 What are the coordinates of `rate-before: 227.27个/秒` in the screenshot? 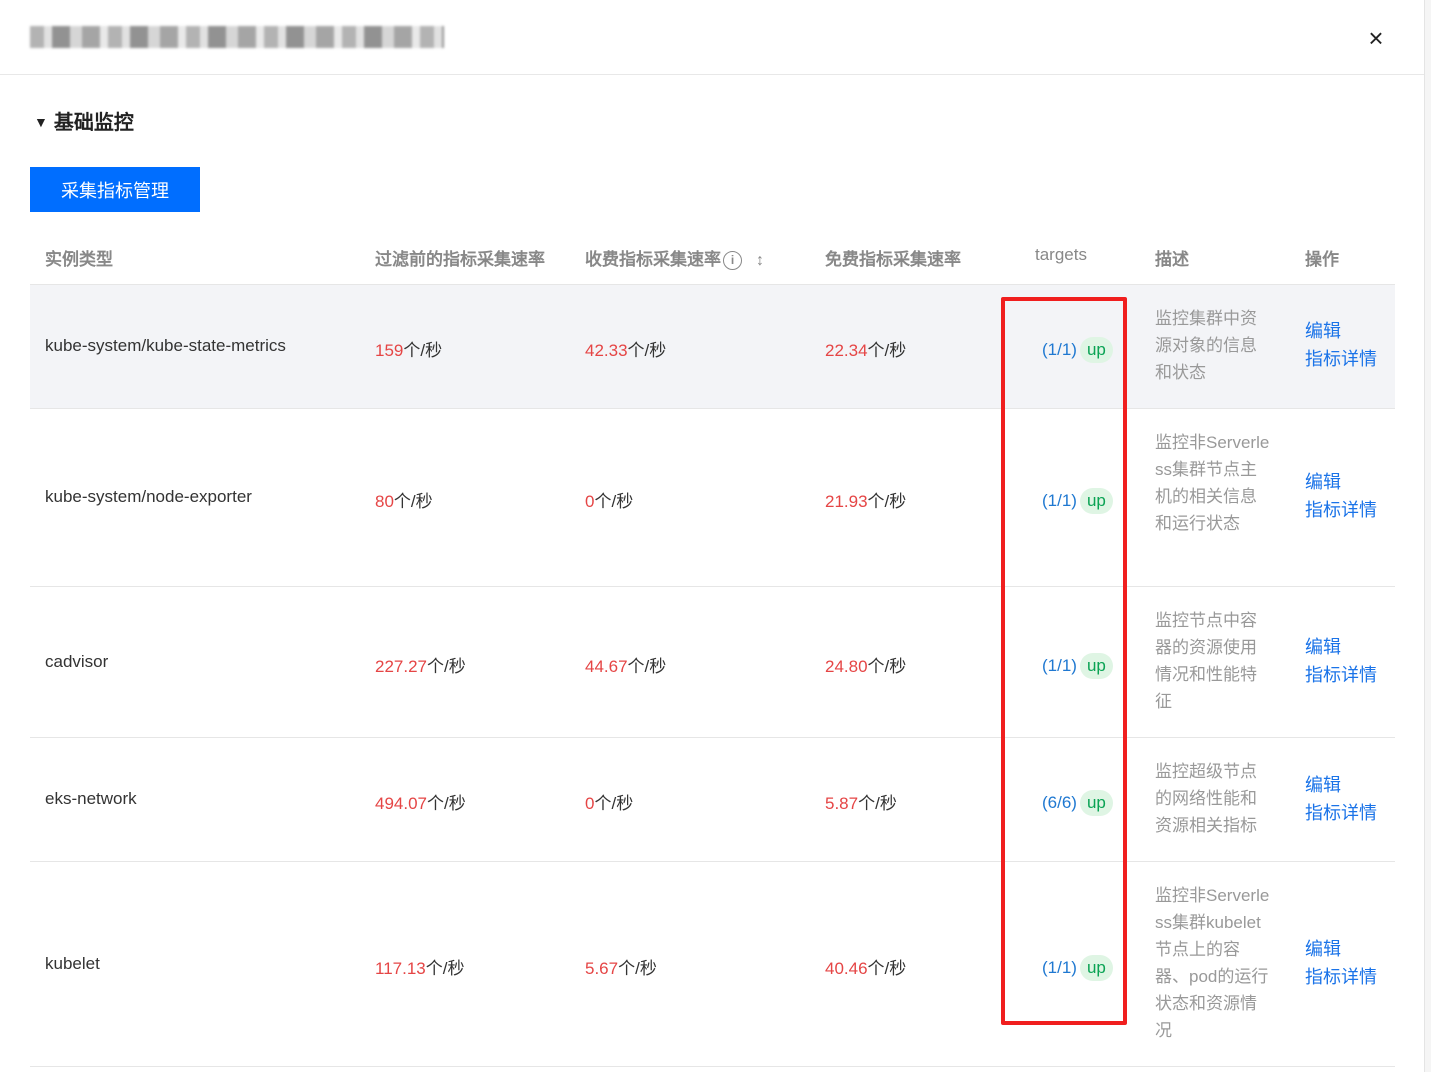 It's located at (420, 664).